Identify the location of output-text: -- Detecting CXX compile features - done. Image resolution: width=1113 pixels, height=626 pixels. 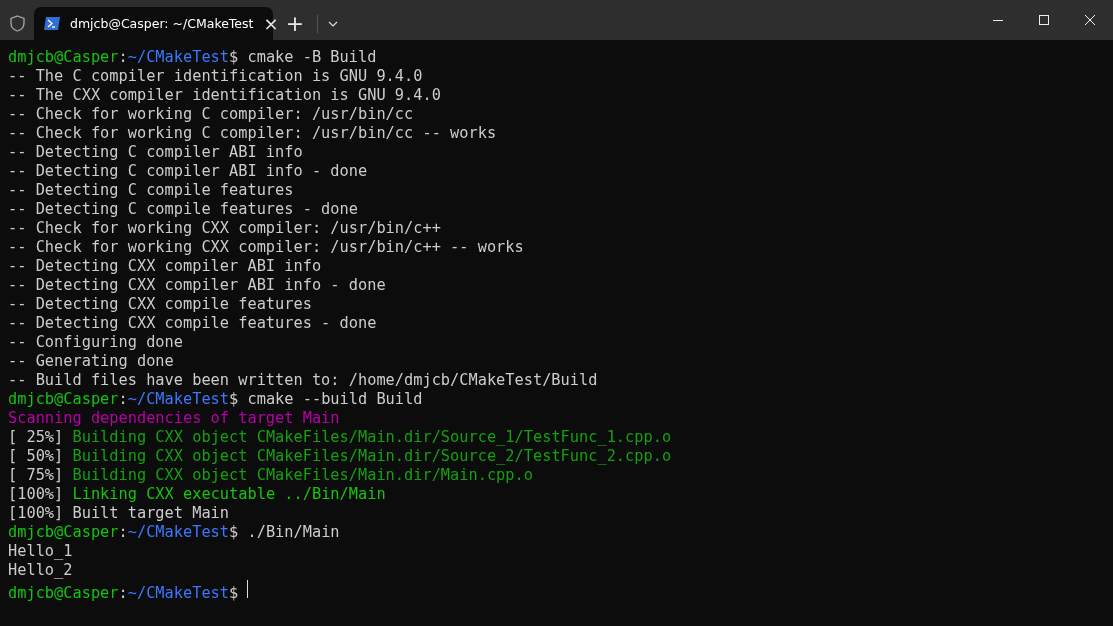
(192, 323).